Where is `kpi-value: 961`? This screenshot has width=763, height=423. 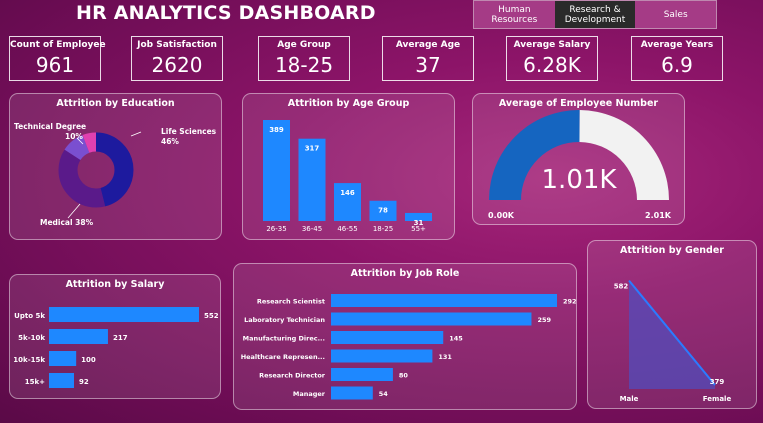 kpi-value: 961 is located at coordinates (55, 65).